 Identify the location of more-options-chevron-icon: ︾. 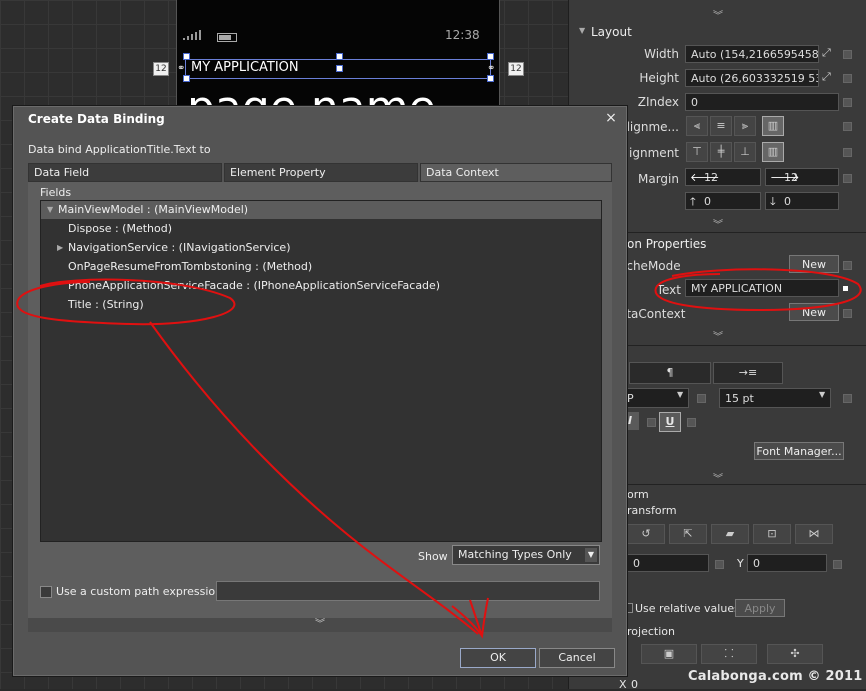
(320, 625).